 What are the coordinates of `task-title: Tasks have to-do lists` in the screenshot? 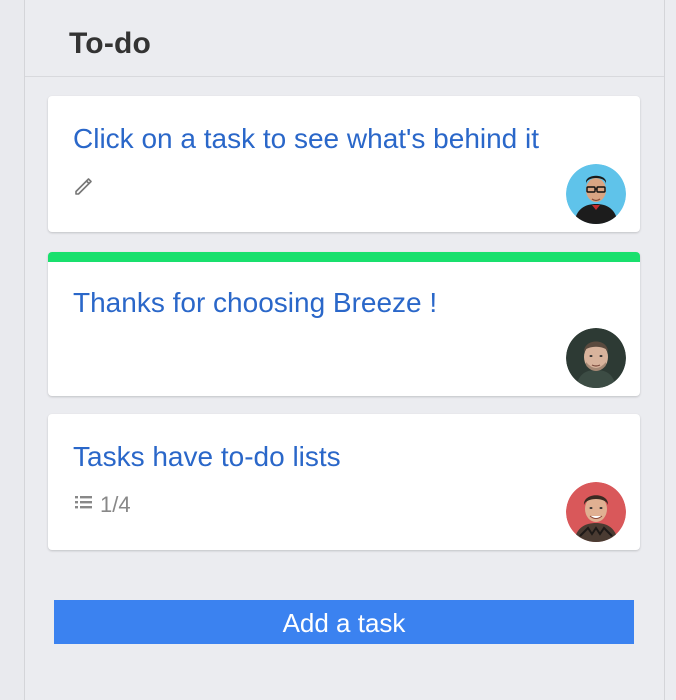 It's located at (207, 456).